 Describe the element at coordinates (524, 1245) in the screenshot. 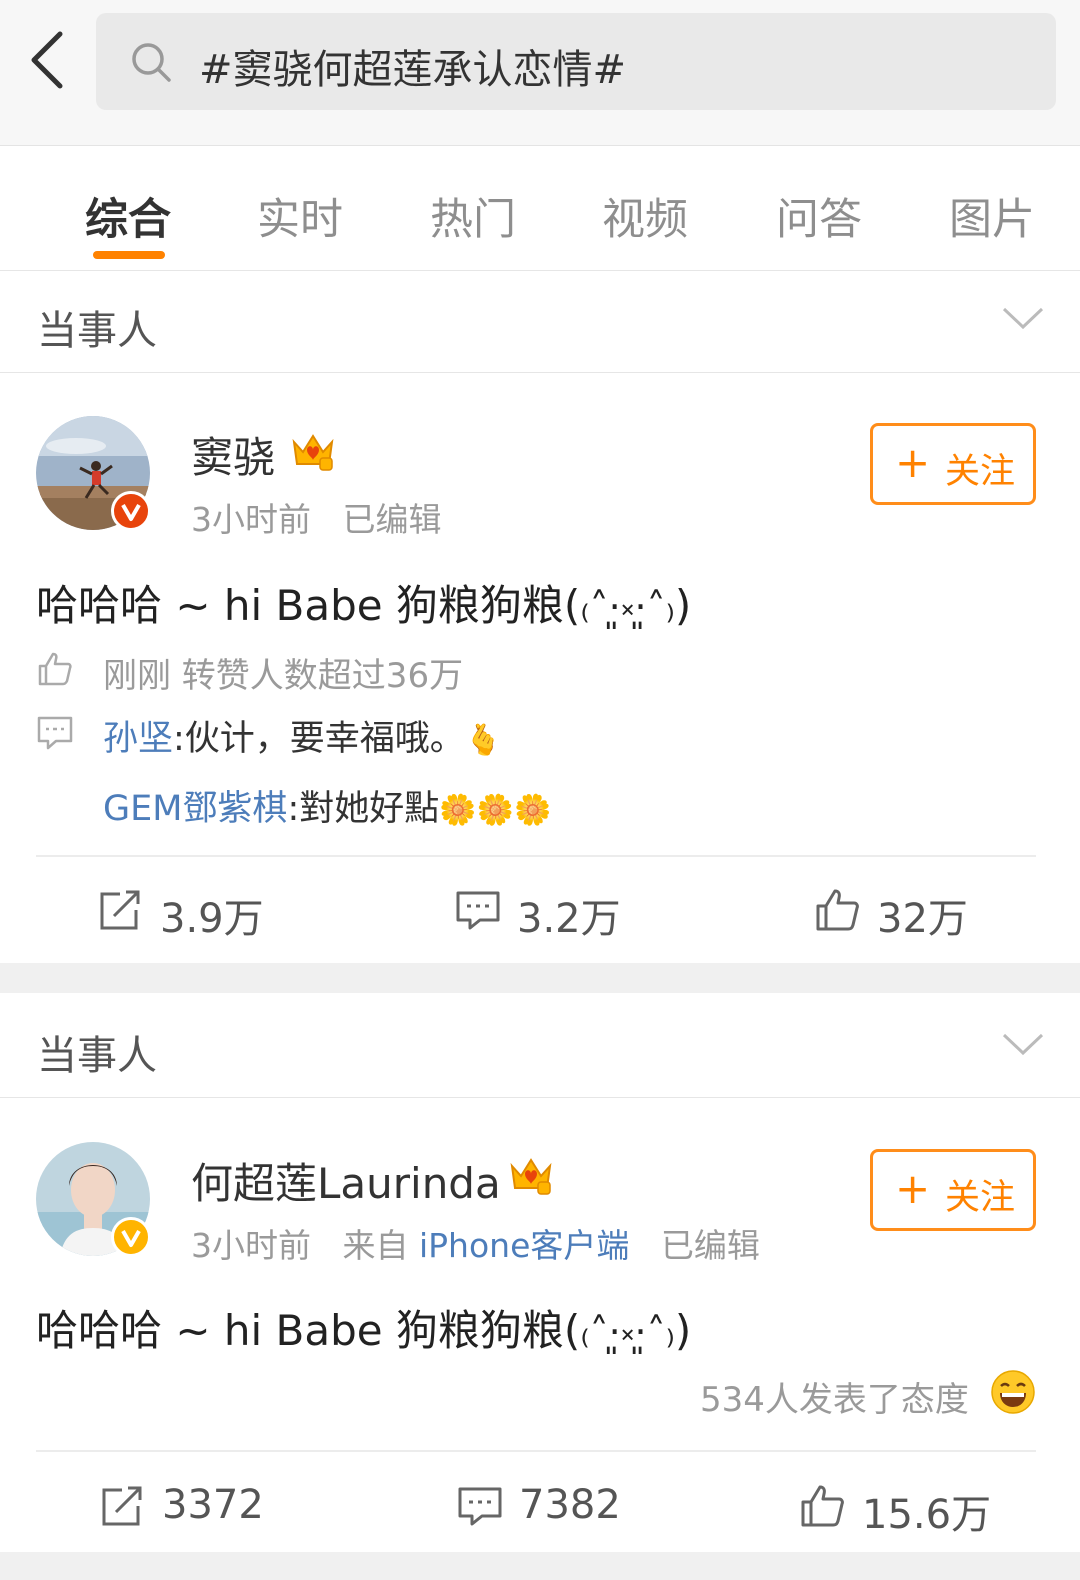

I see `source-link: iPhone客户端` at that location.